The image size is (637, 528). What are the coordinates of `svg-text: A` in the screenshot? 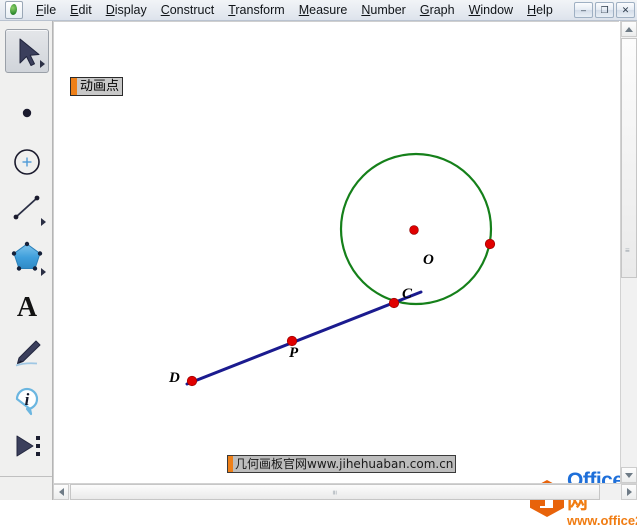 It's located at (27, 307).